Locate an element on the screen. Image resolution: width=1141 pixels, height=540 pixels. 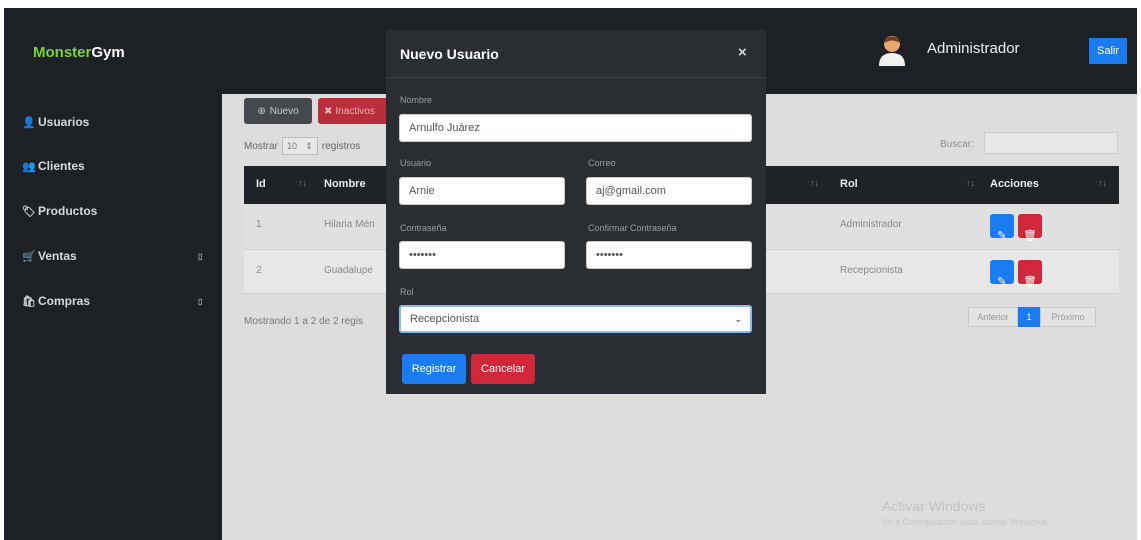
tags-icon: 🏷 is located at coordinates (29, 211).